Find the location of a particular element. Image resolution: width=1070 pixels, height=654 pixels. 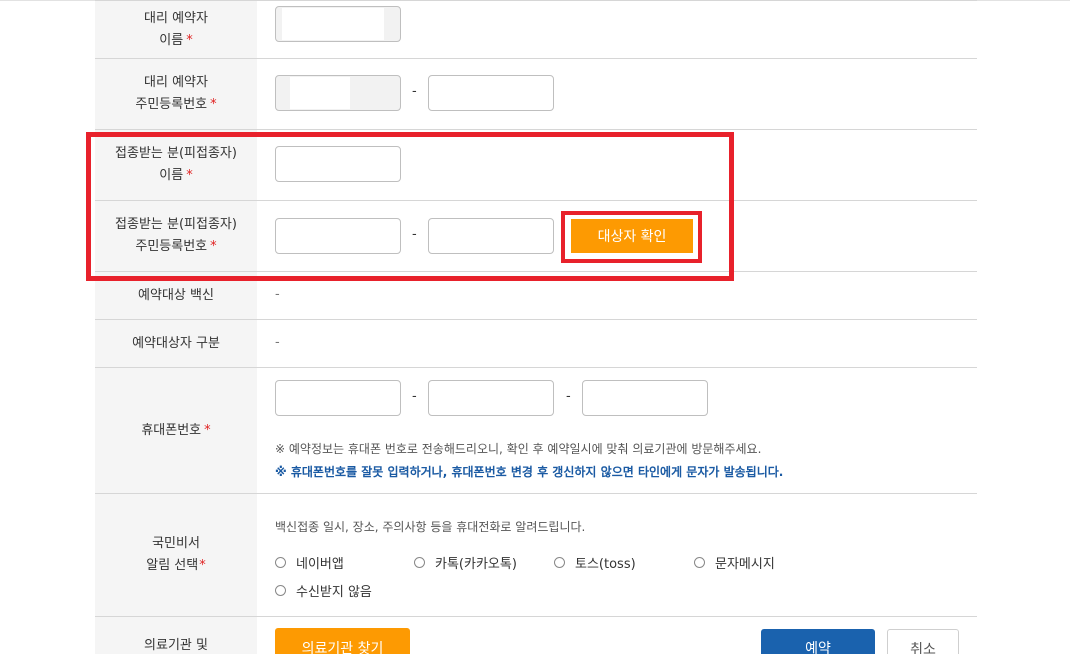

notify-option-kakaotalk: 카톡(카카오톡) is located at coordinates (465, 562).